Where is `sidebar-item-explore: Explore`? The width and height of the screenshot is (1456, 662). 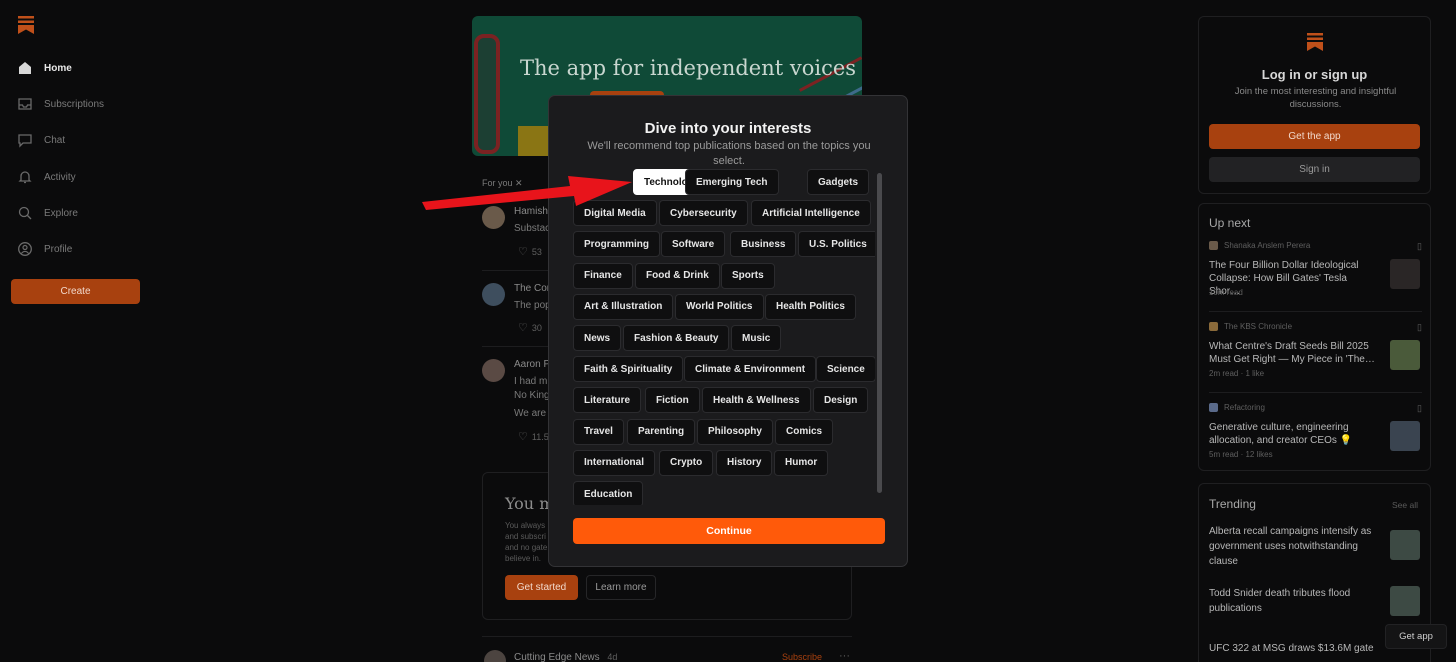
sidebar-item-explore: Explore is located at coordinates (47, 213).